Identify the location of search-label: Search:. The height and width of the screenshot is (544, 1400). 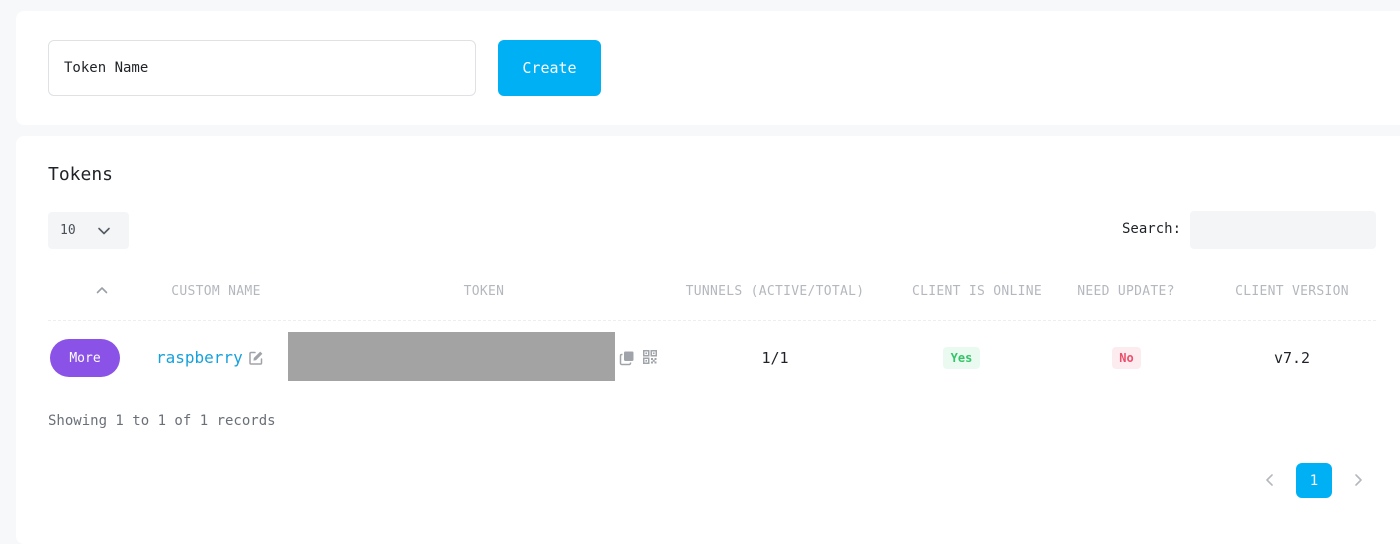
(1152, 229).